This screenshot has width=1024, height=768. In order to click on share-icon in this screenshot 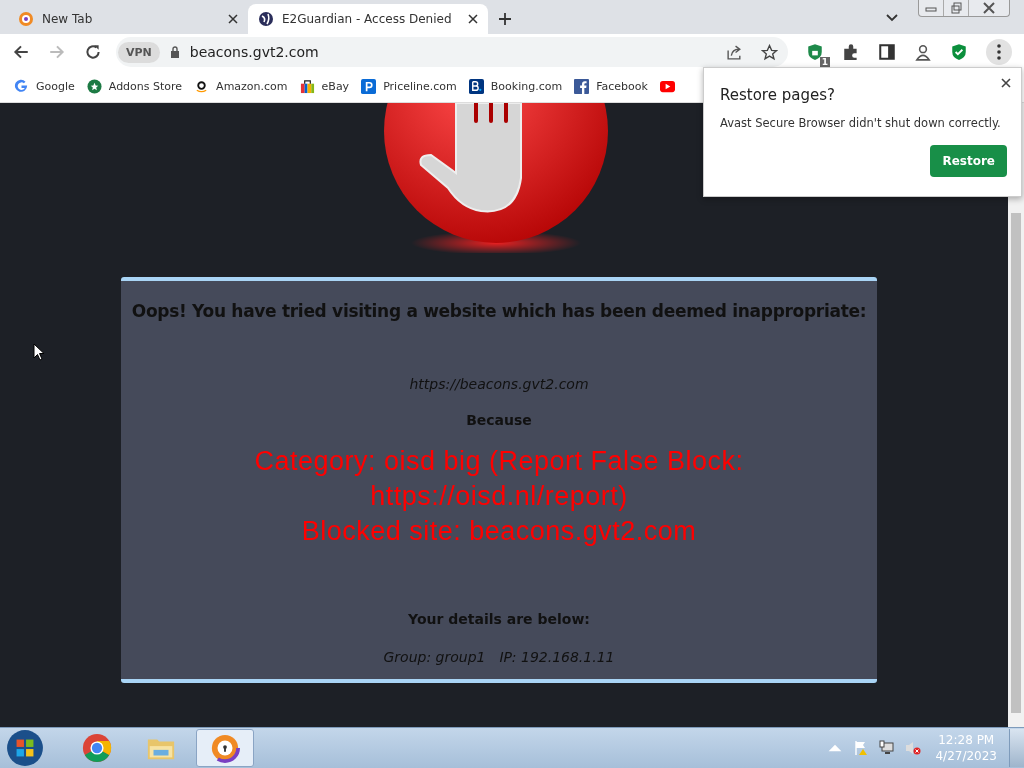, I will do `click(734, 52)`.